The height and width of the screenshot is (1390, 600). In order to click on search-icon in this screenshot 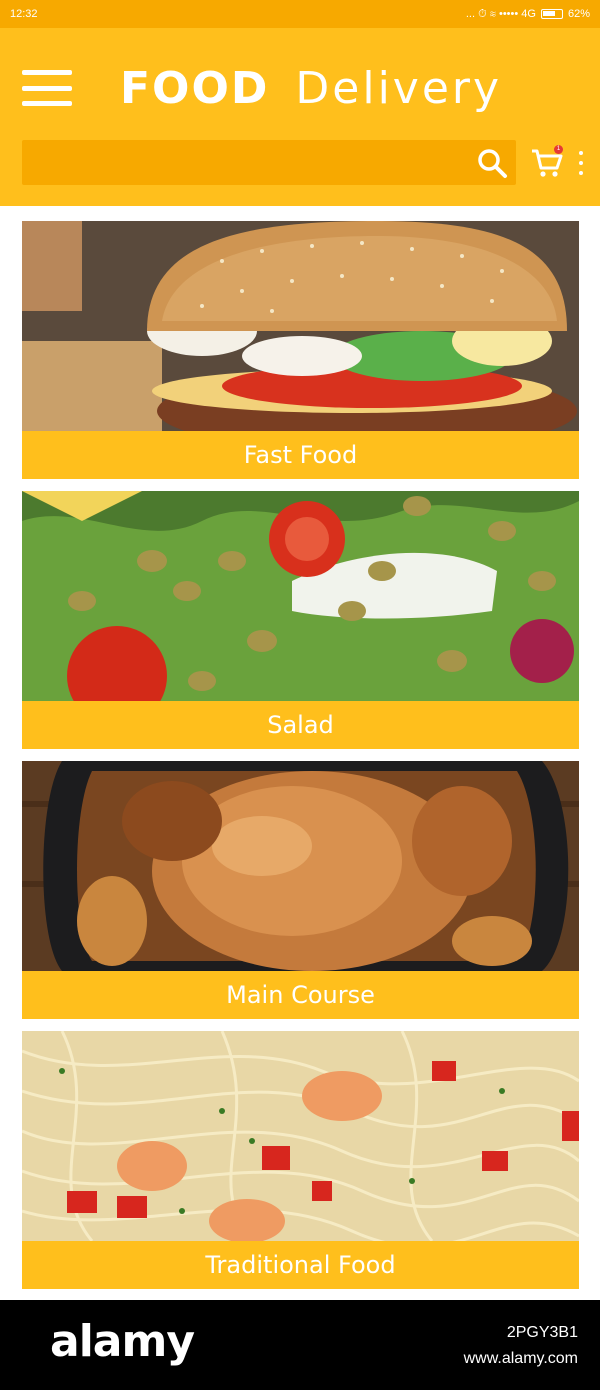, I will do `click(492, 163)`.